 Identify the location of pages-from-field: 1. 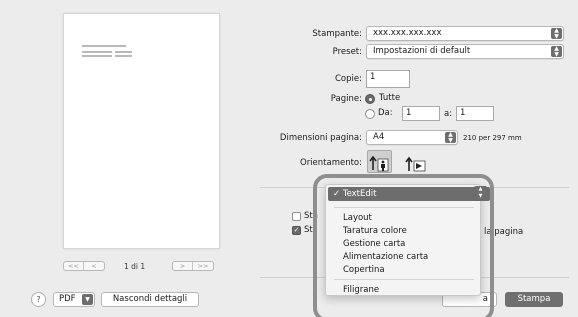
(421, 113).